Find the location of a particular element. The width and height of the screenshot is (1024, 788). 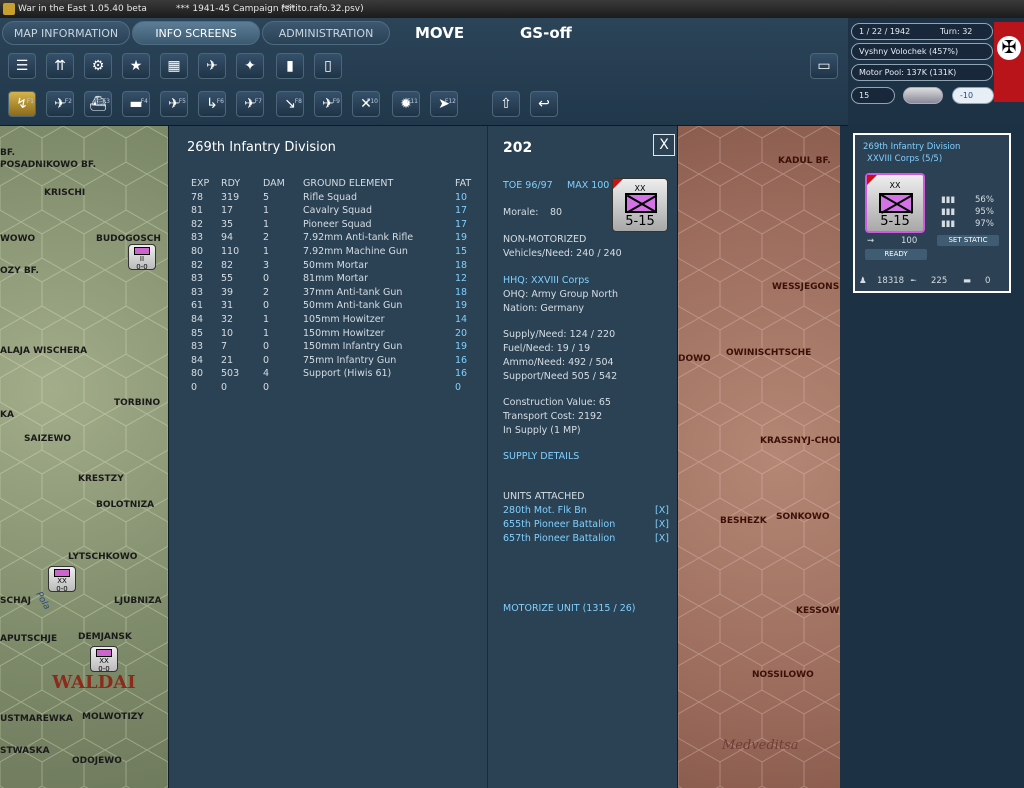

table-row: 81 17 1 Cavalry Squad 17 is located at coordinates (331, 212).